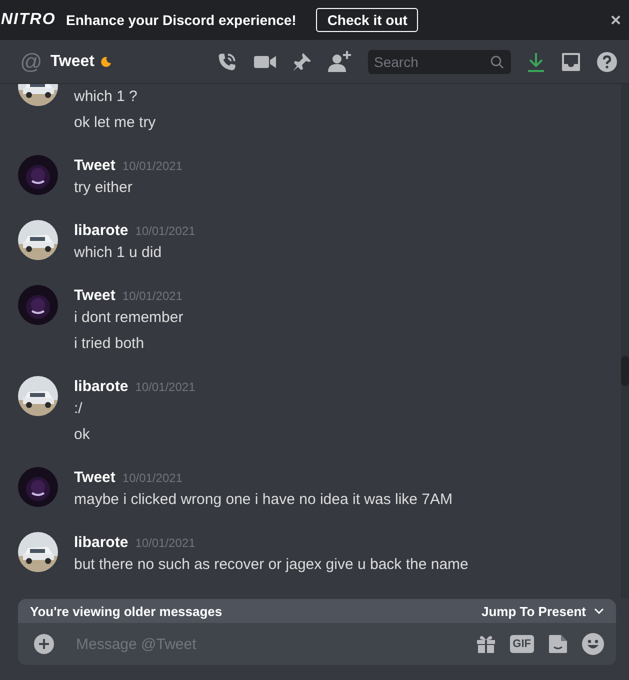 The image size is (629, 680). I want to click on sticker-icon, so click(558, 644).